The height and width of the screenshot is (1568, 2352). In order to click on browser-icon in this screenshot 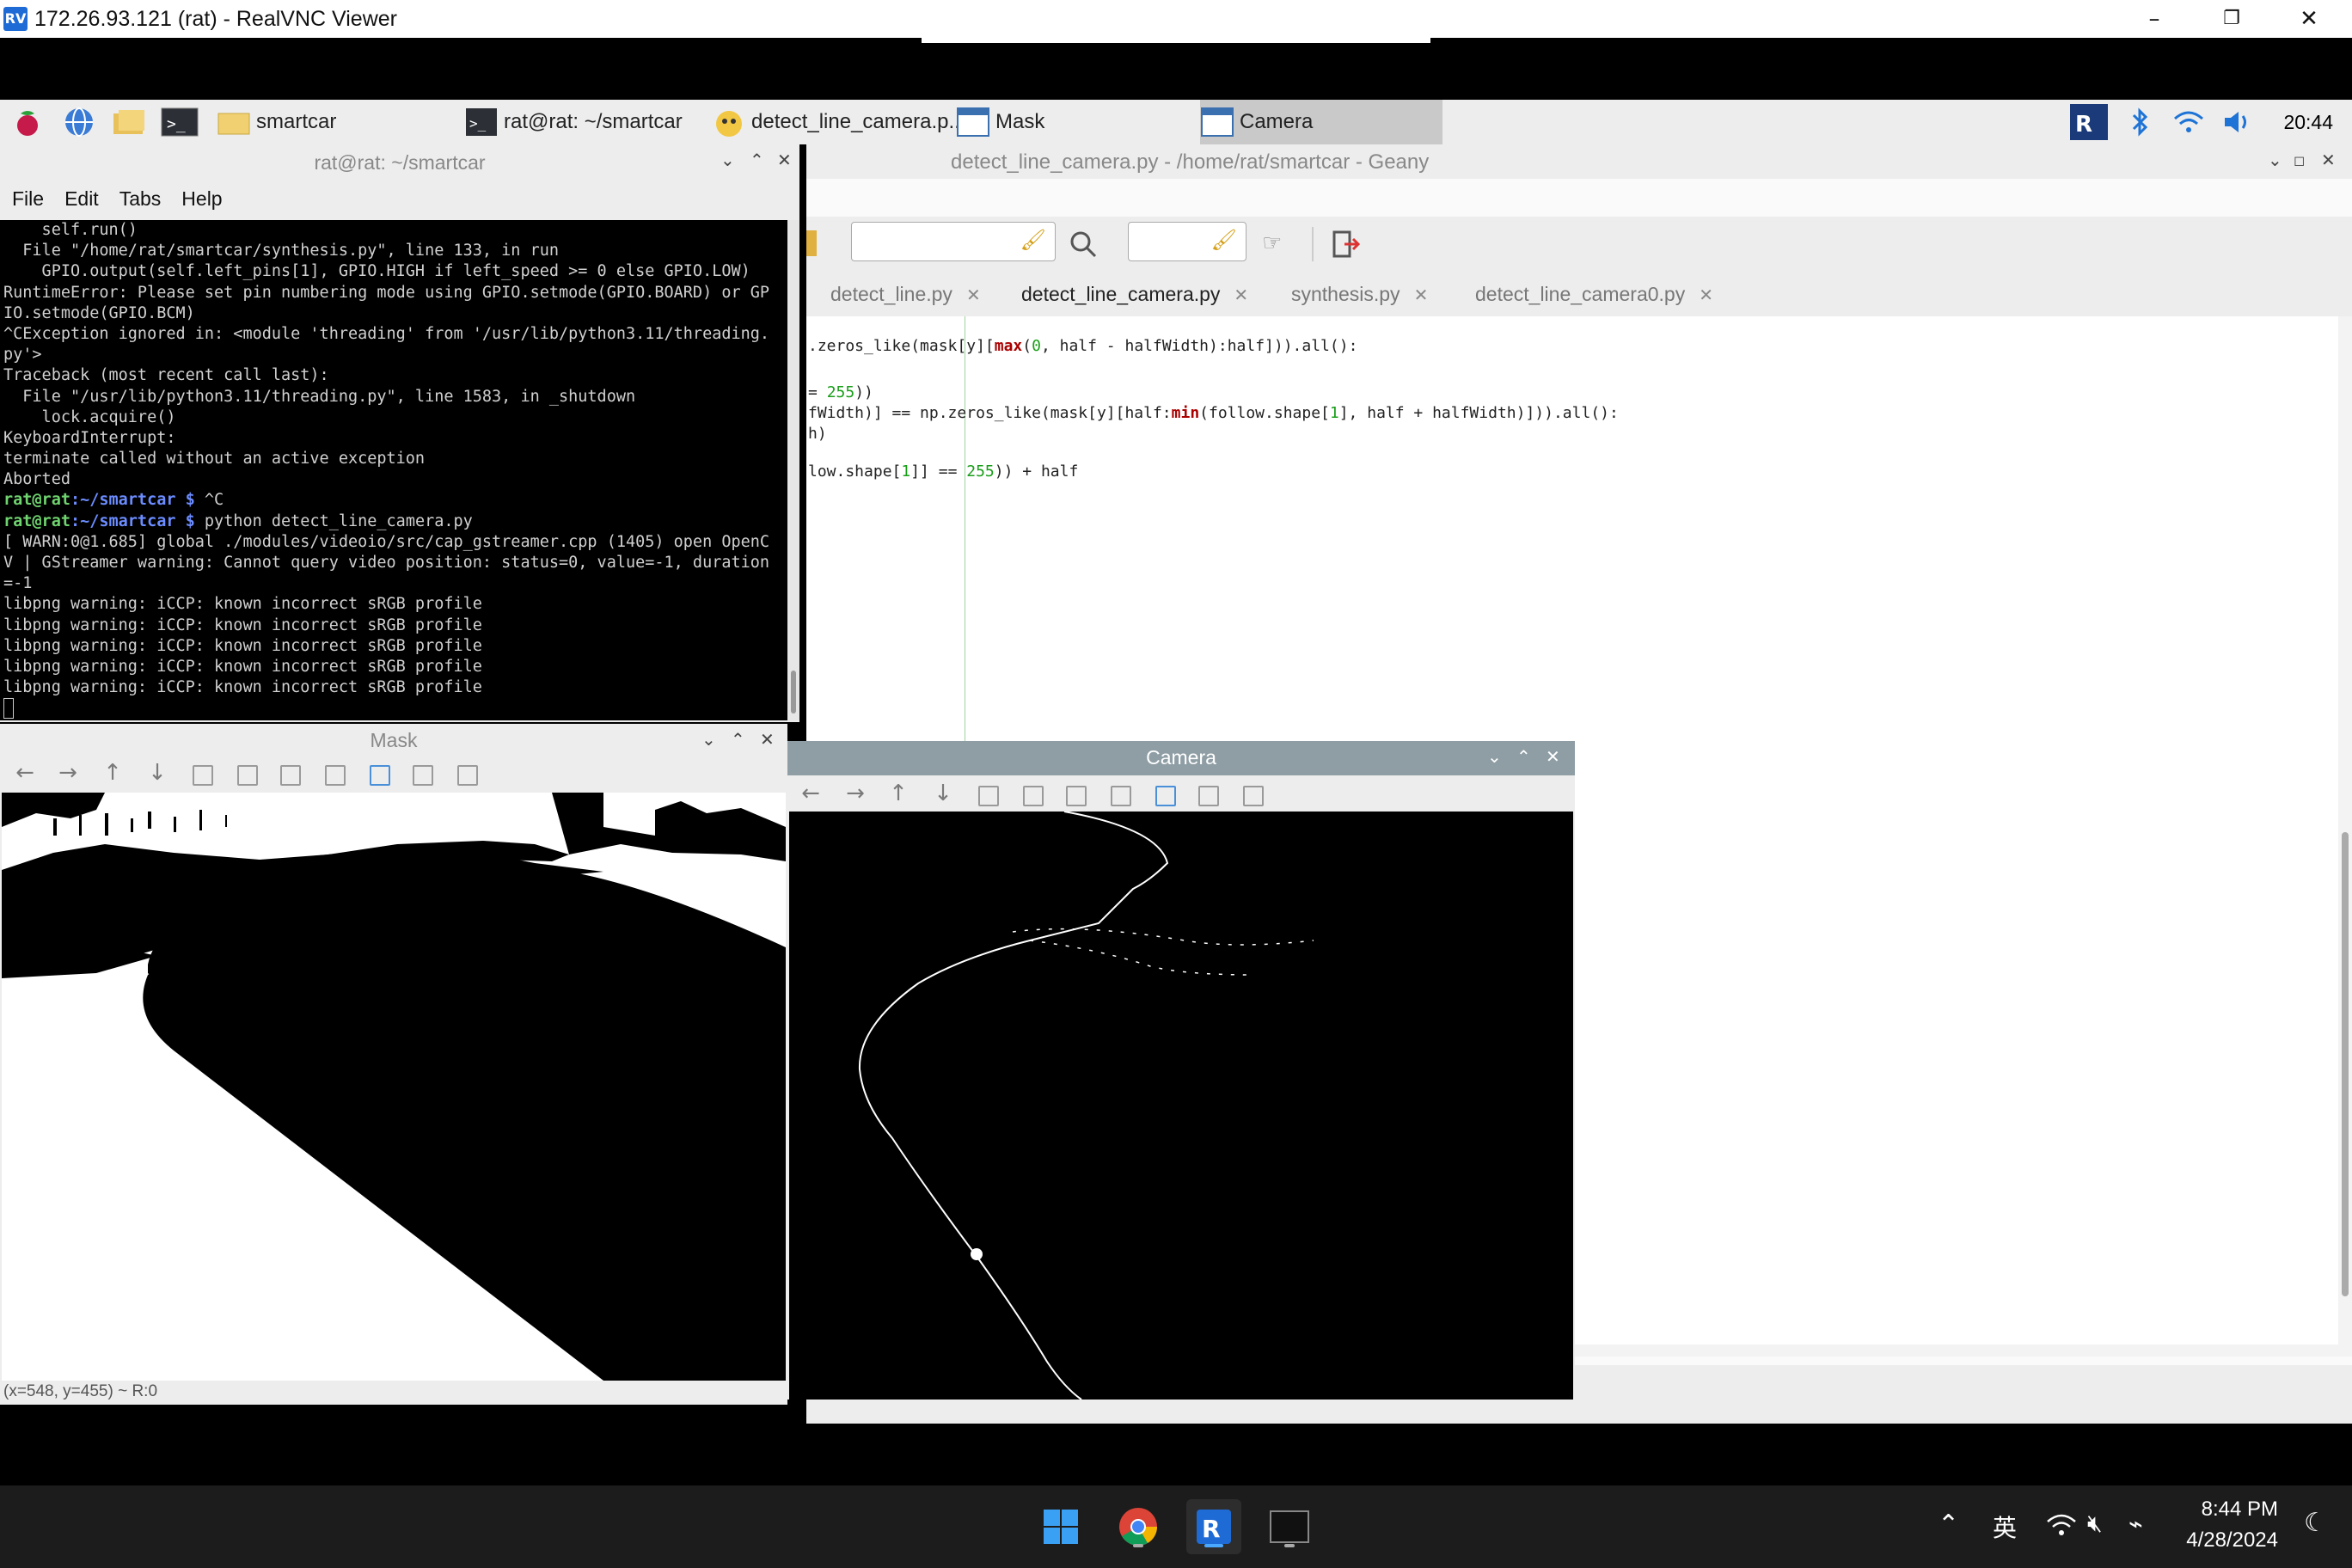, I will do `click(79, 122)`.